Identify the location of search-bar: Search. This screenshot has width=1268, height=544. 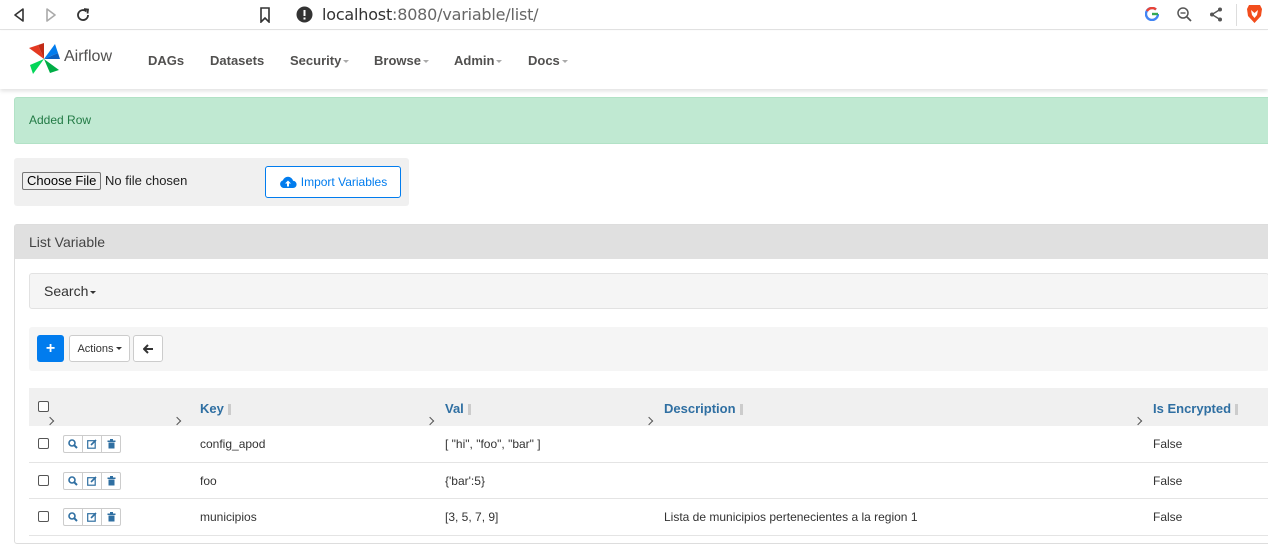
(648, 291).